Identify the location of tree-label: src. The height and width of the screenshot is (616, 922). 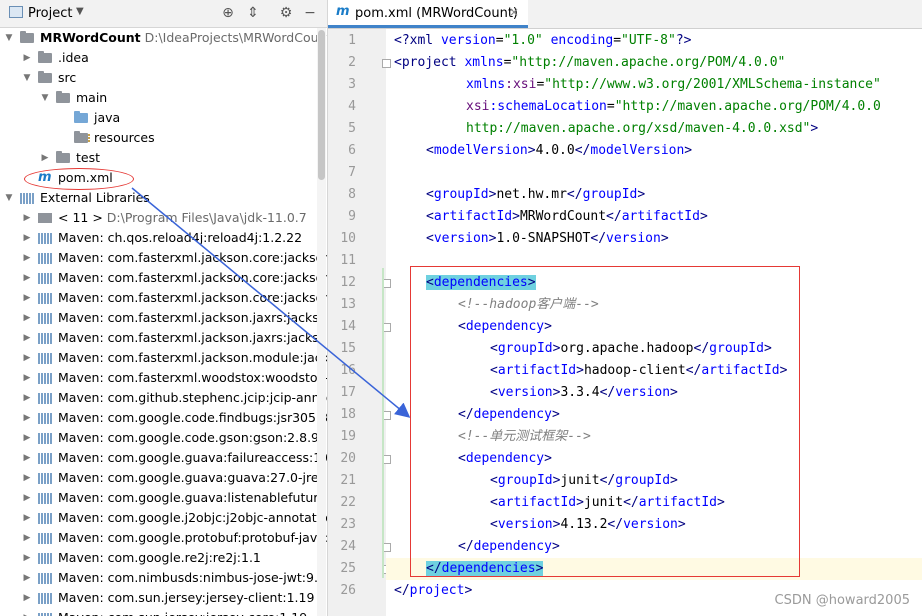
(67, 77).